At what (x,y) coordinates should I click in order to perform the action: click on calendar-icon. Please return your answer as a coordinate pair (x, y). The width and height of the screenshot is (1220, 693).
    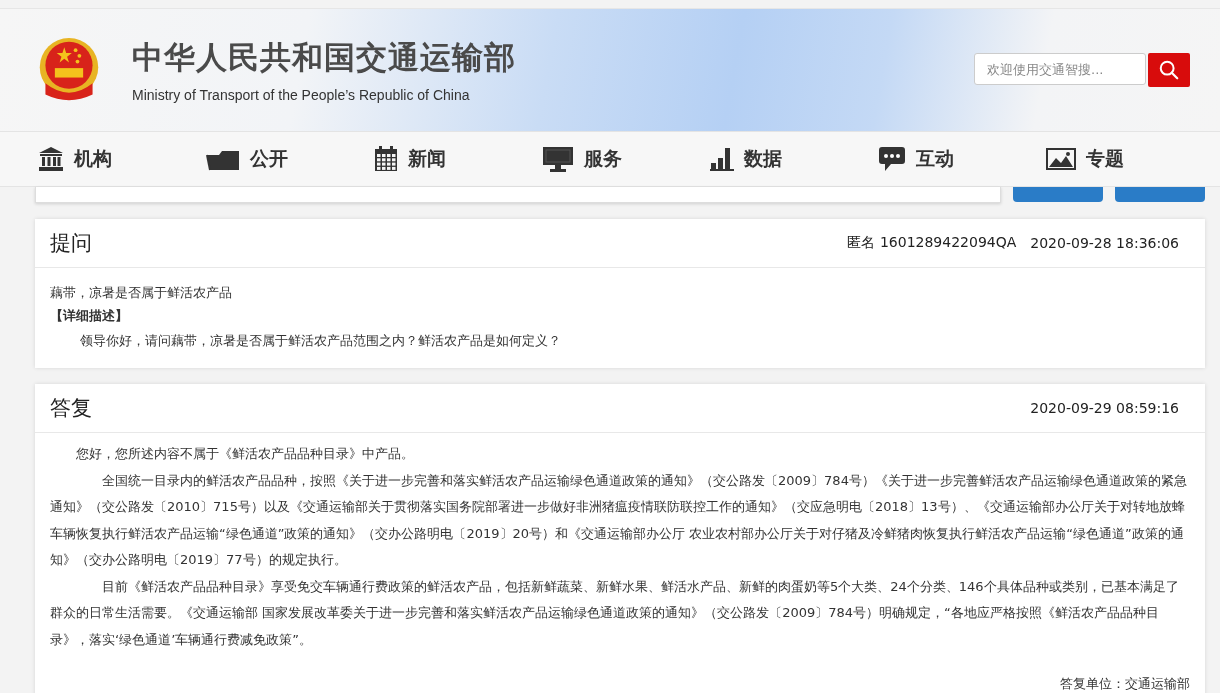
    Looking at the image, I should click on (386, 159).